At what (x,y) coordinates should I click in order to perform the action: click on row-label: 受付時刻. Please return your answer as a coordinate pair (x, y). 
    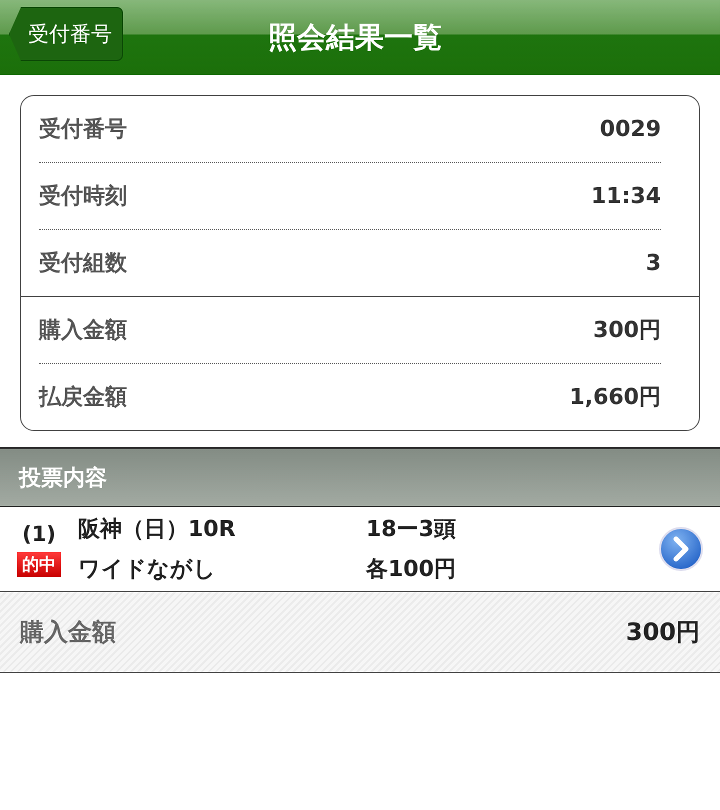
    Looking at the image, I should click on (83, 197).